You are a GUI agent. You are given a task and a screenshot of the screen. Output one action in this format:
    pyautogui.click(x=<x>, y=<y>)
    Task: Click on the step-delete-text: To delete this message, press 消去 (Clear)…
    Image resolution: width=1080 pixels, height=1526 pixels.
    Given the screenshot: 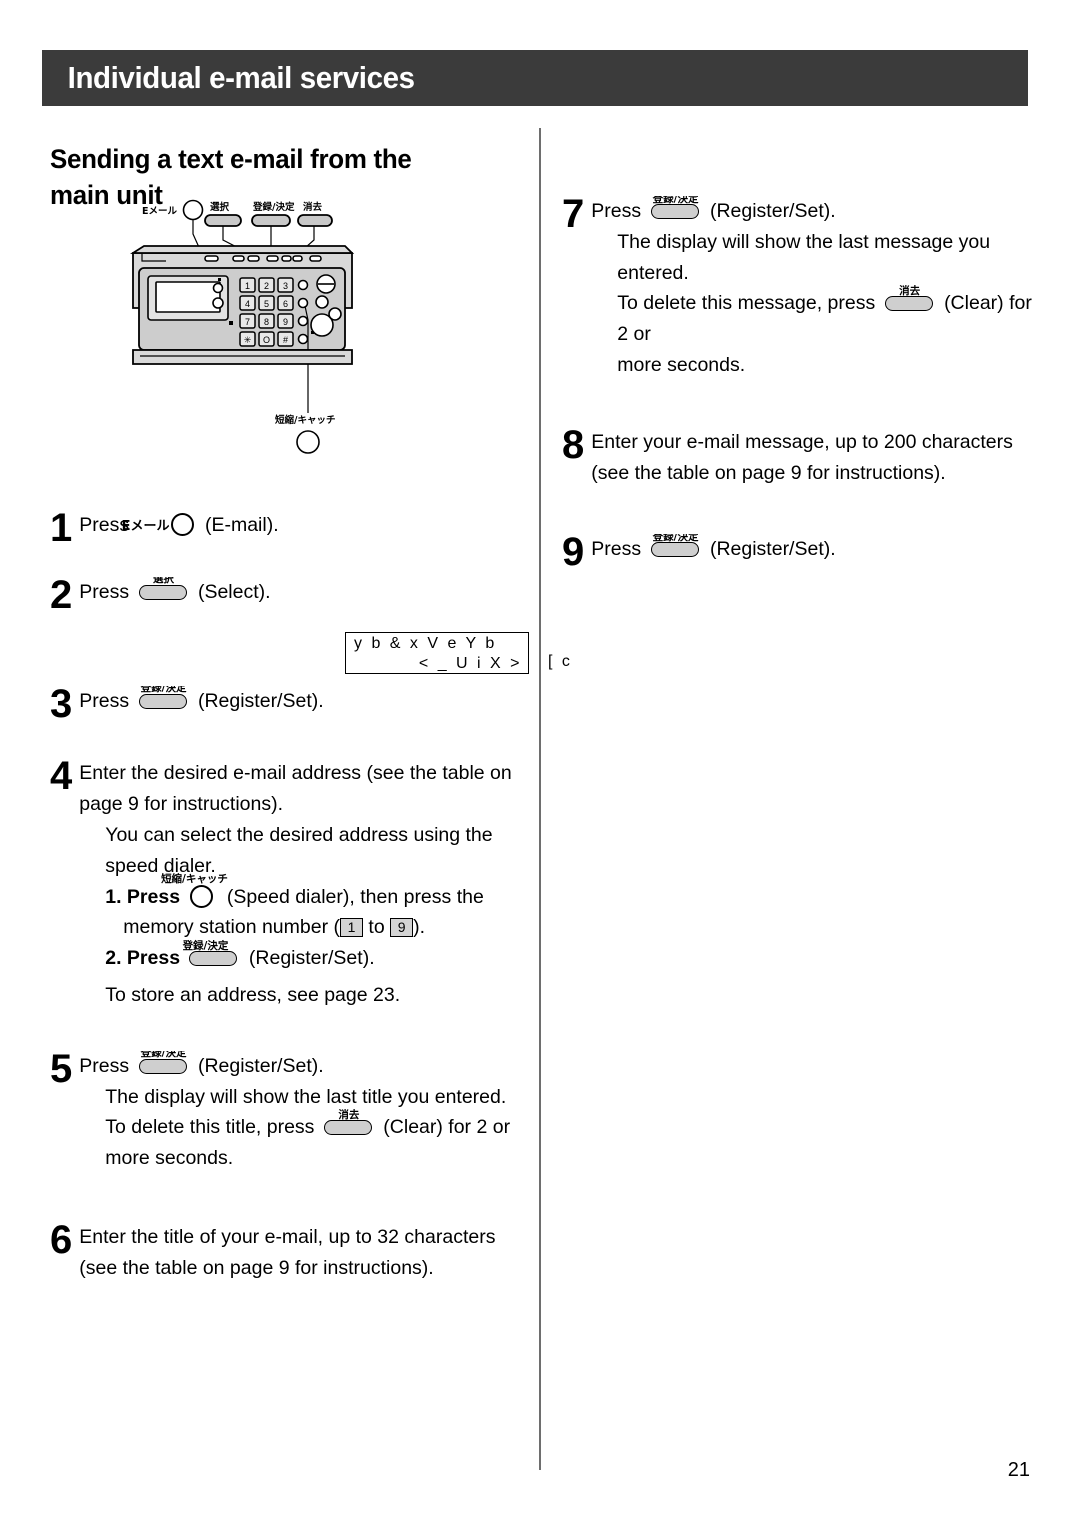 What is the action you would take?
    pyautogui.click(x=811, y=318)
    